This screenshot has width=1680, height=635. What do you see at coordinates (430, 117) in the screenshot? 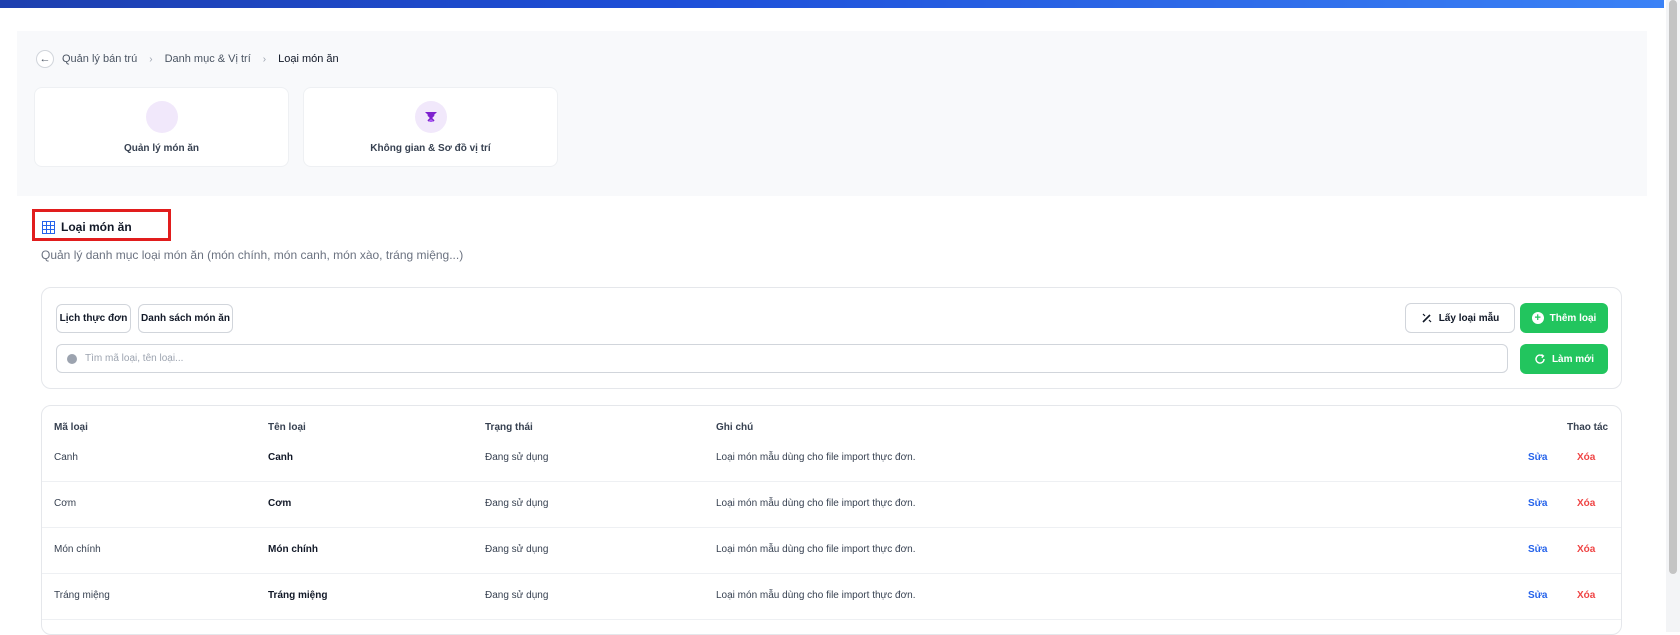
I see `location-map-icon` at bounding box center [430, 117].